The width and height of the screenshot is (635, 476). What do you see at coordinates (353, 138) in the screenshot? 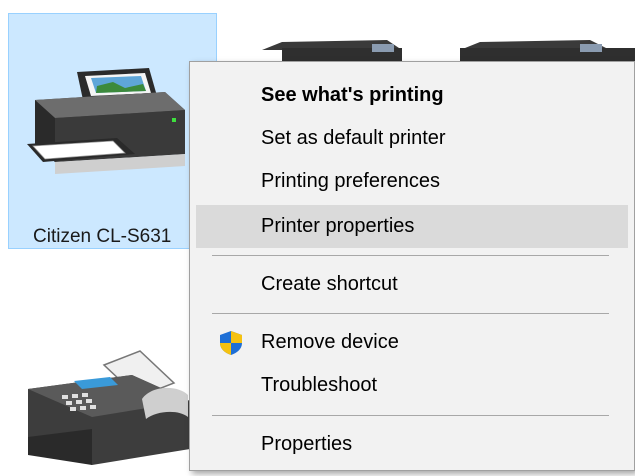
I see `menu-item-label: Set as default printer` at bounding box center [353, 138].